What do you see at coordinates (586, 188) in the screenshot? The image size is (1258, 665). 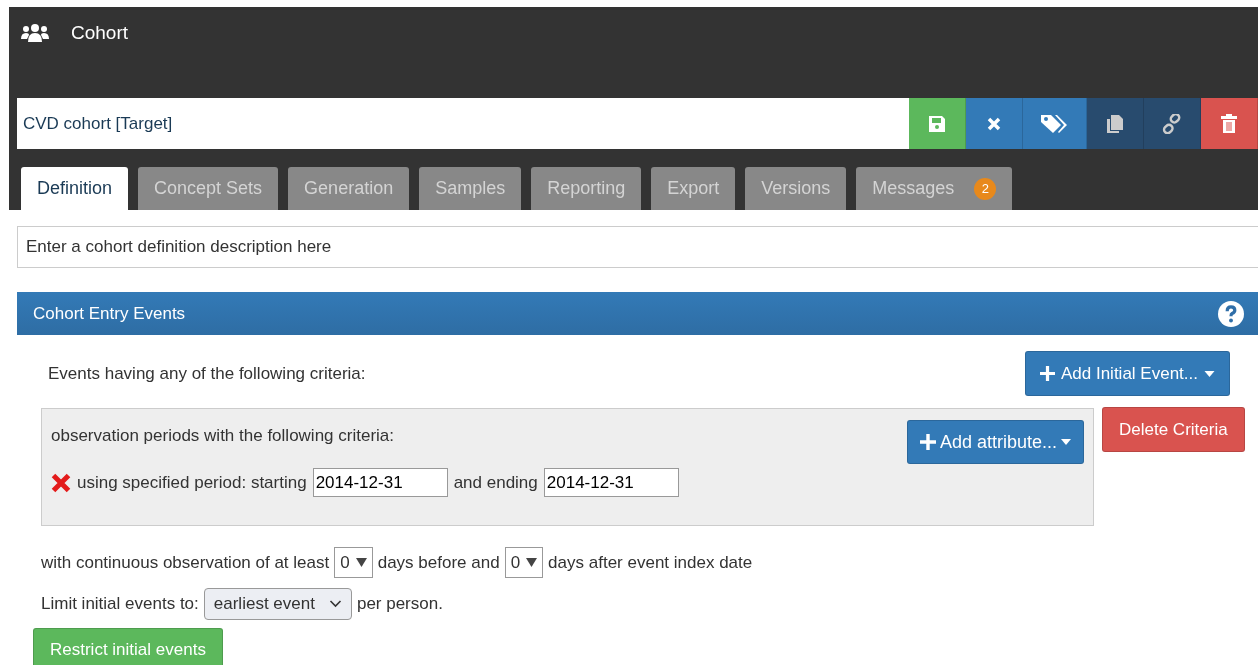 I see `tab: Reporting` at bounding box center [586, 188].